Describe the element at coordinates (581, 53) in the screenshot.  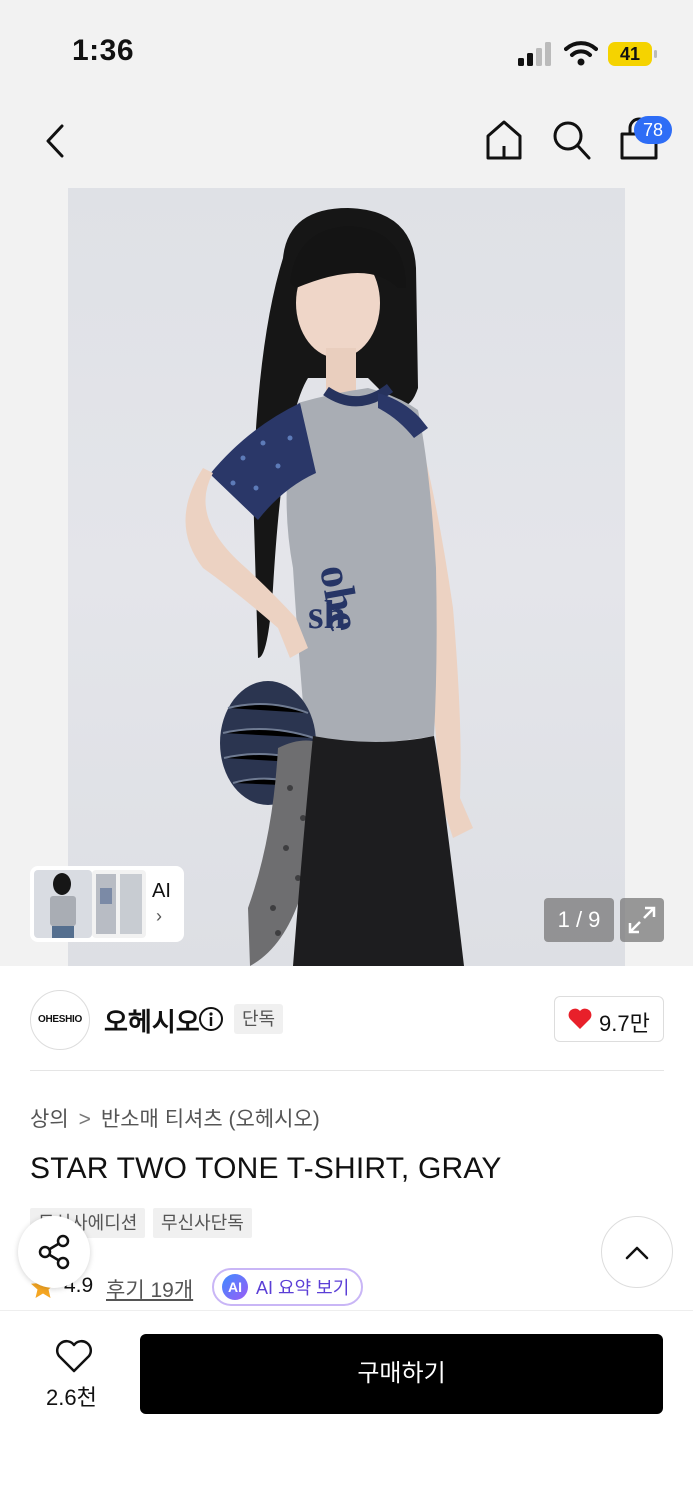
I see `wifi-icon` at that location.